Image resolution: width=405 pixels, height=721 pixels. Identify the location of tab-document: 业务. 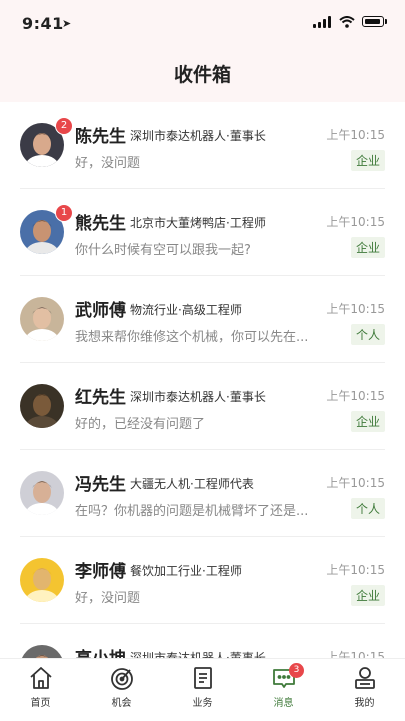
(202, 687).